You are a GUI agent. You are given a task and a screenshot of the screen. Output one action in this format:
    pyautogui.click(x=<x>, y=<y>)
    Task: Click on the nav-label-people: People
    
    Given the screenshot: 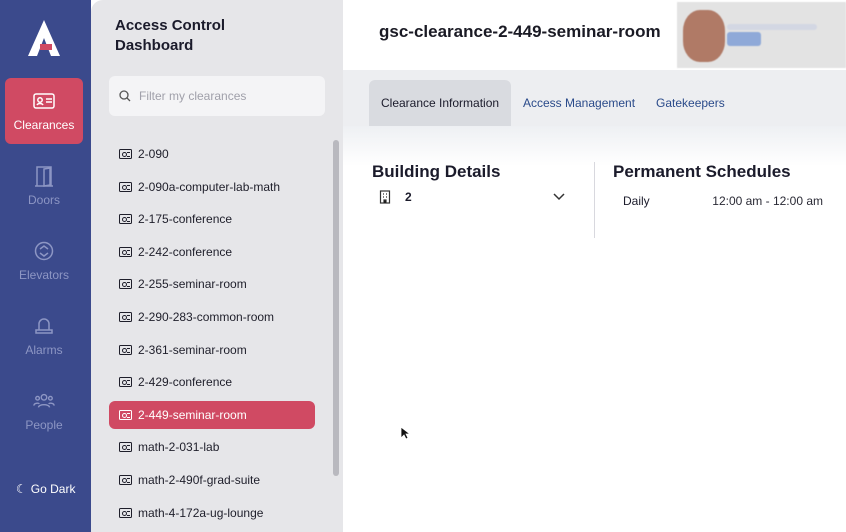 What is the action you would take?
    pyautogui.click(x=44, y=425)
    